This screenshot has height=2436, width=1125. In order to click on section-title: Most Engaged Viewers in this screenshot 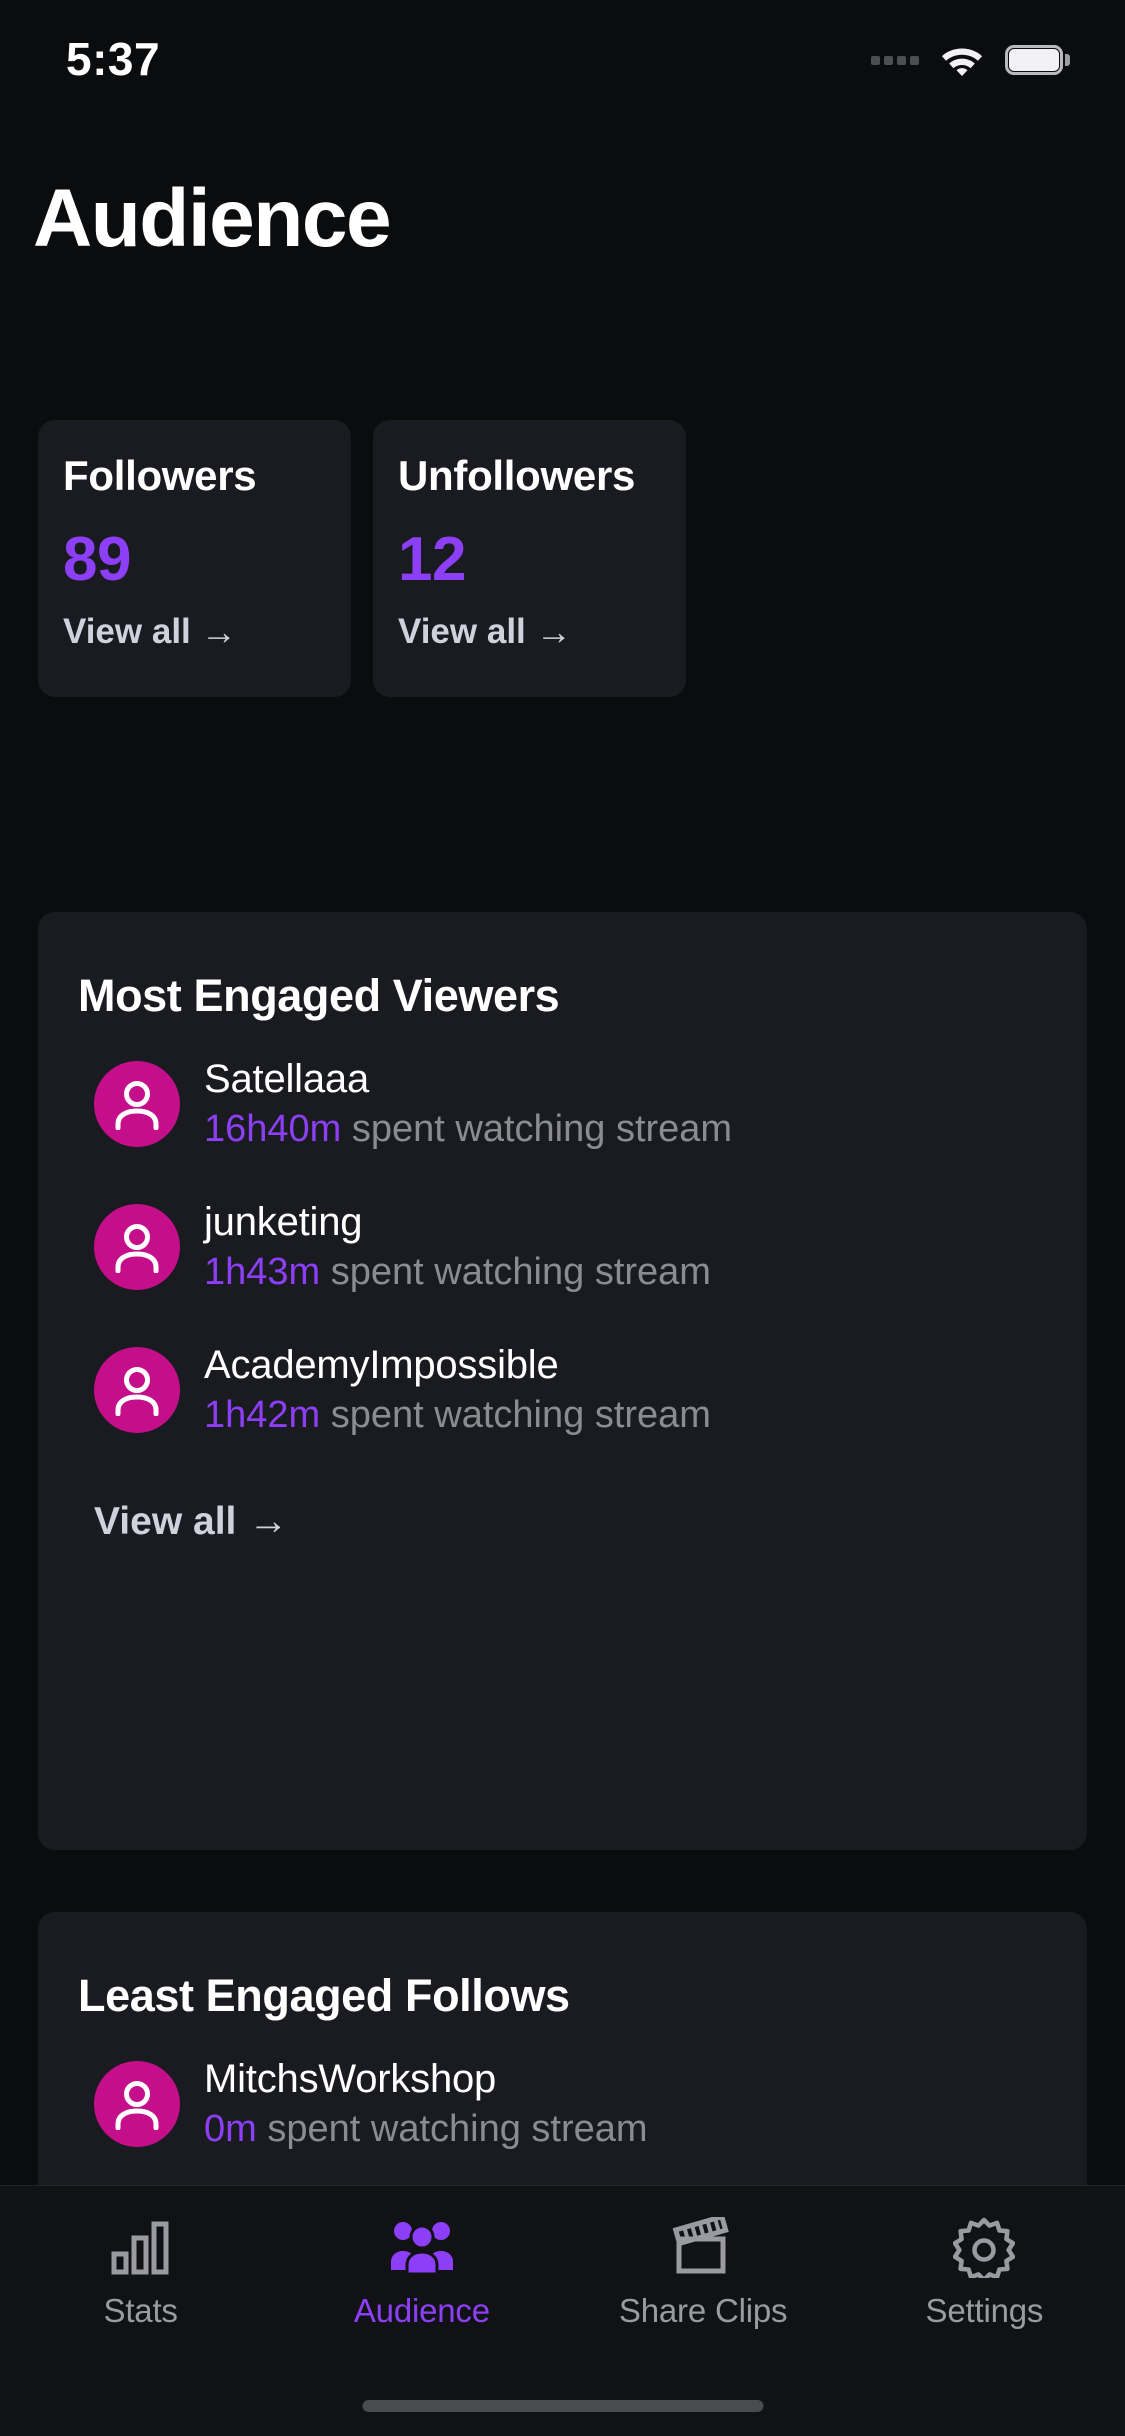, I will do `click(319, 995)`.